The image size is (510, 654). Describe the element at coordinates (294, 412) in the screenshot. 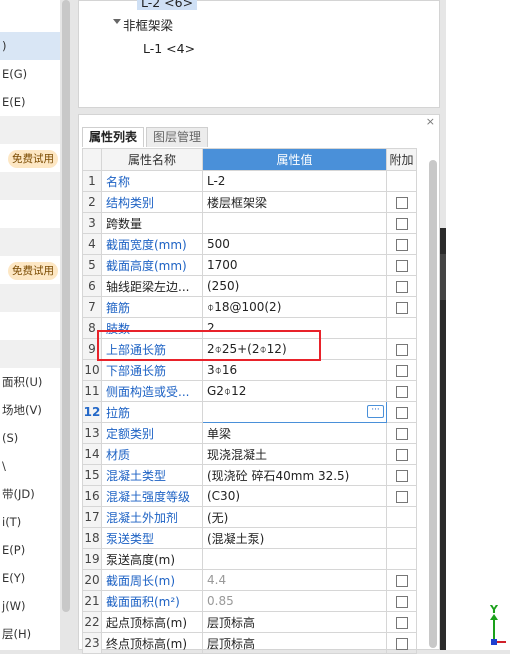

I see `property-value-cell: ···` at that location.